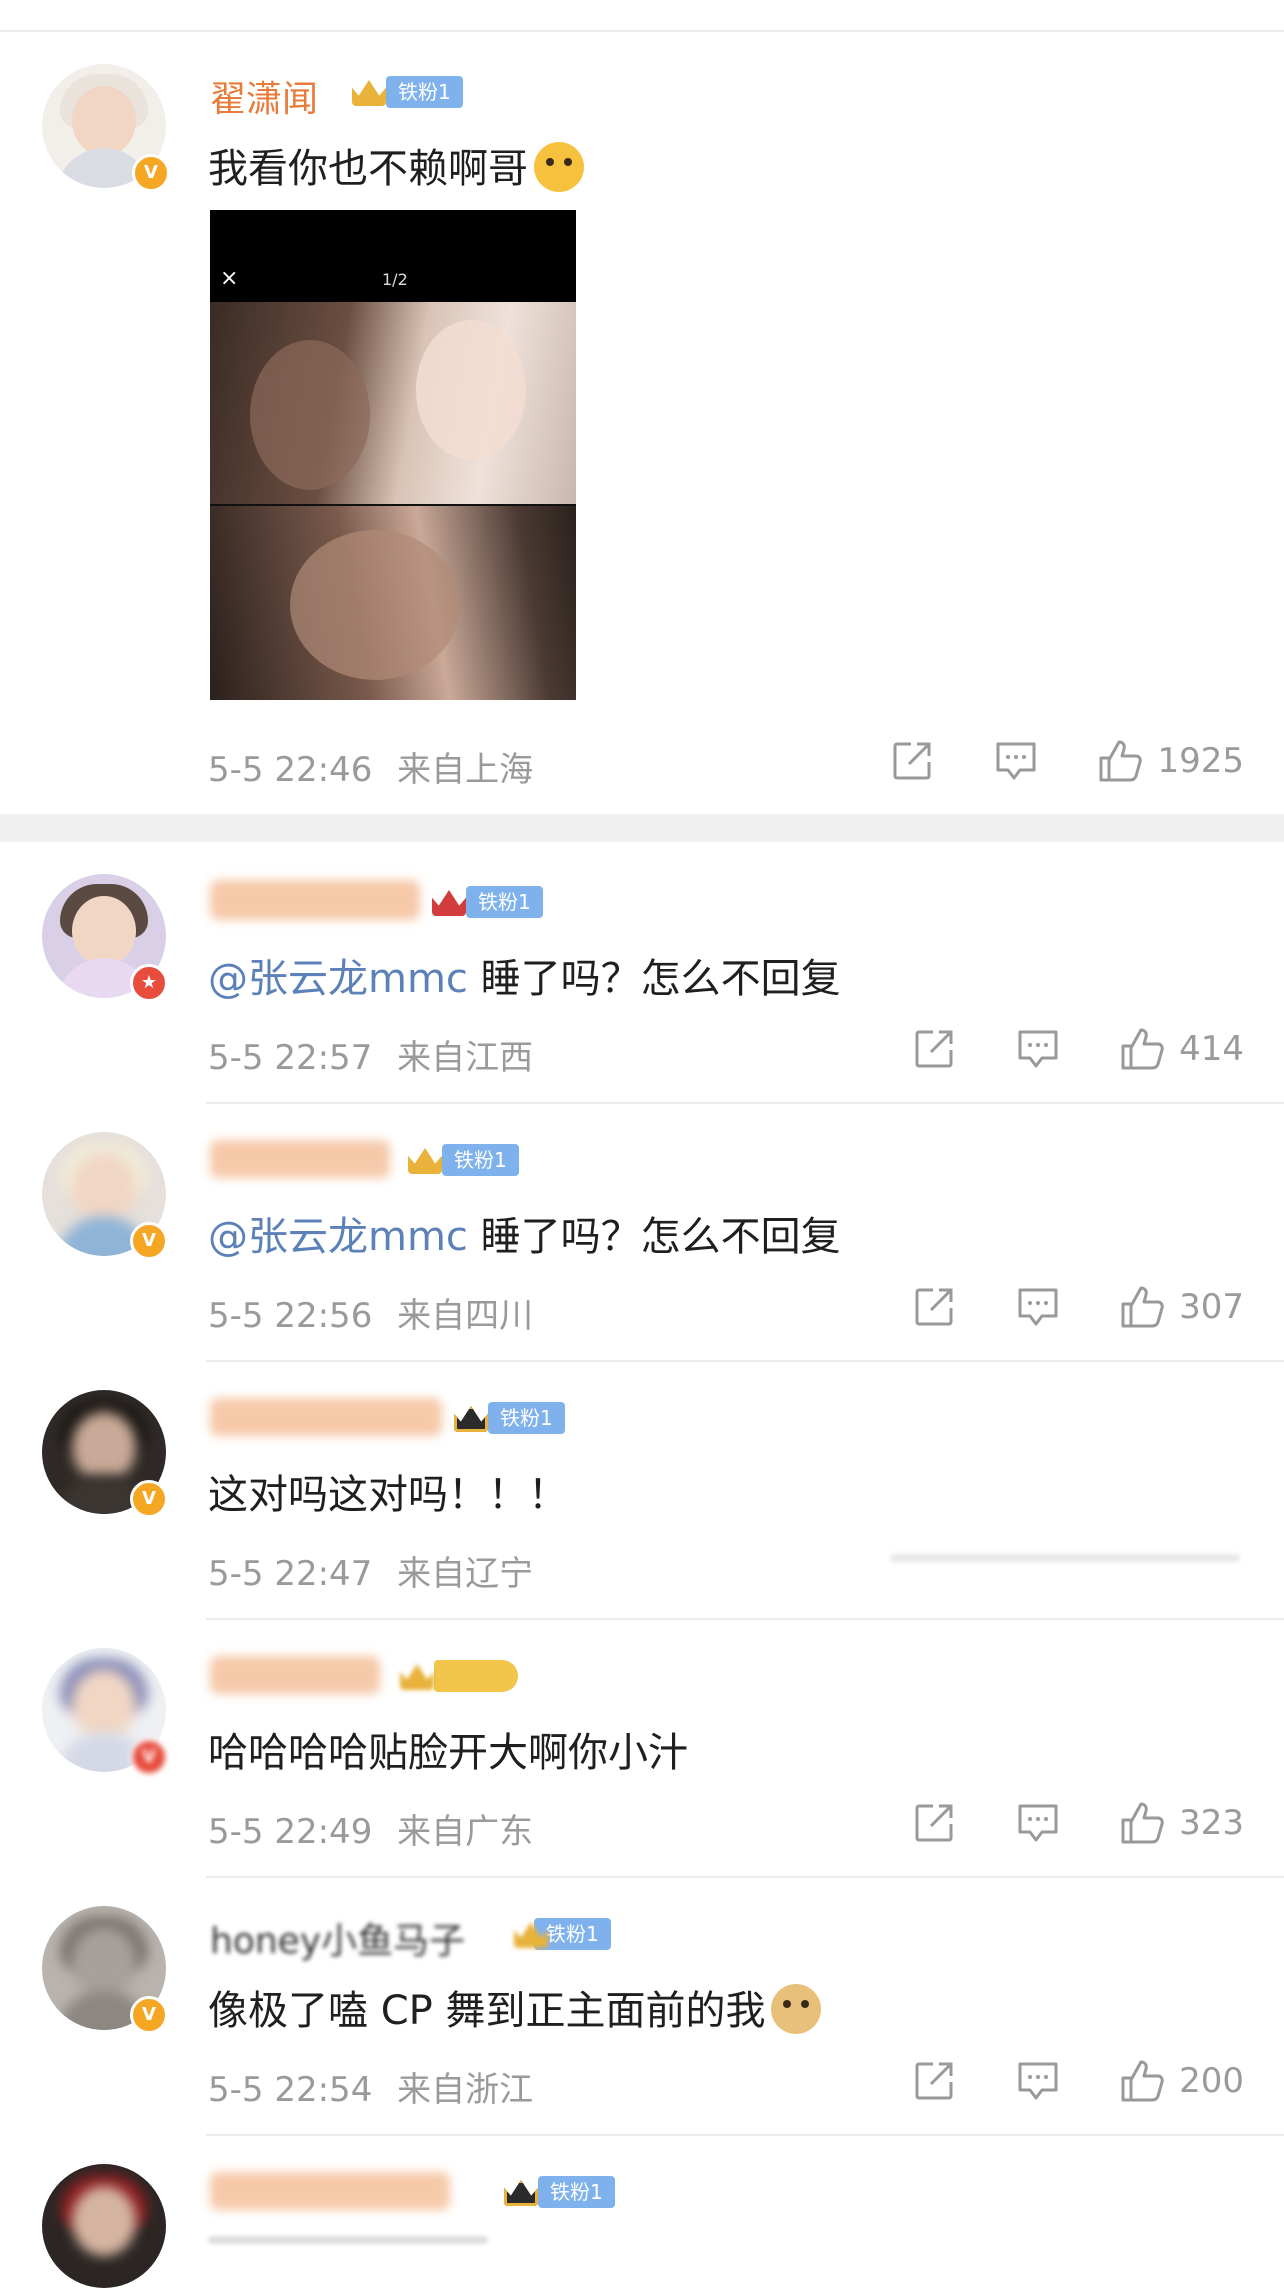 This screenshot has height=2288, width=1284. Describe the element at coordinates (348, 2240) in the screenshot. I see `cut-off-comment-text` at that location.